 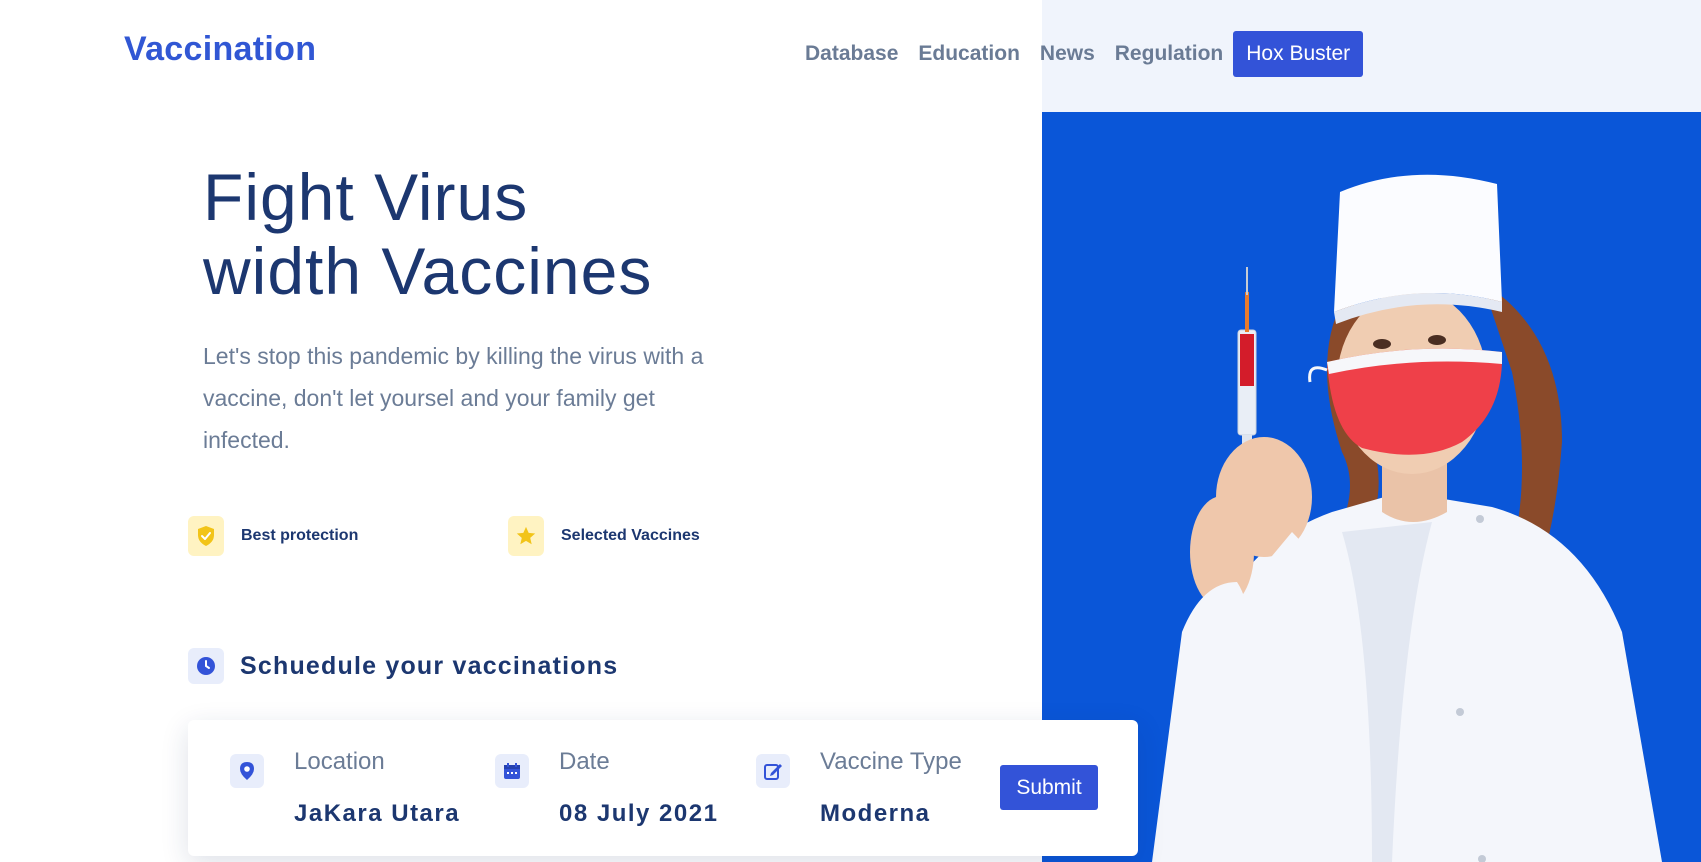 I want to click on feature-selected-vaccines: Selected Vaccines, so click(x=604, y=536).